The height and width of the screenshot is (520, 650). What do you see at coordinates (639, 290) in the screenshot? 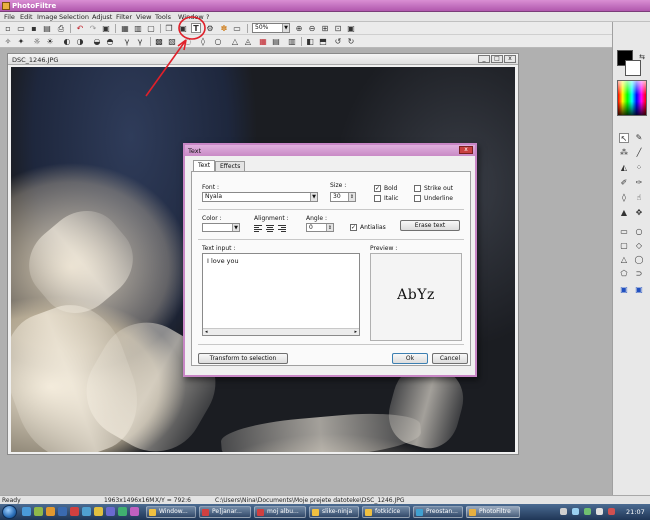
I see `selection-mode-alt-icon: ▣` at bounding box center [639, 290].